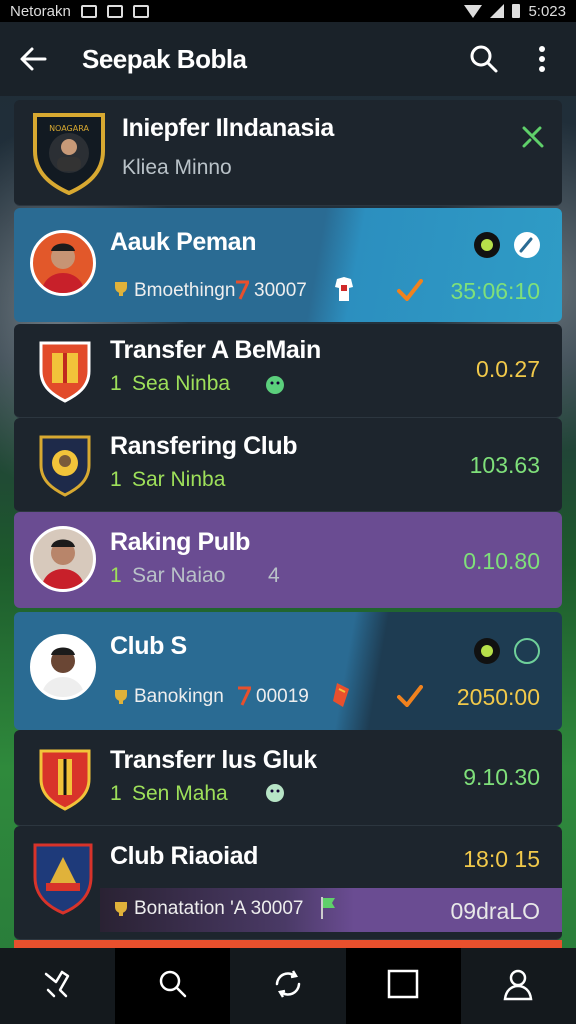 This screenshot has width=576, height=1024. I want to click on row-fee: 00019, so click(282, 696).